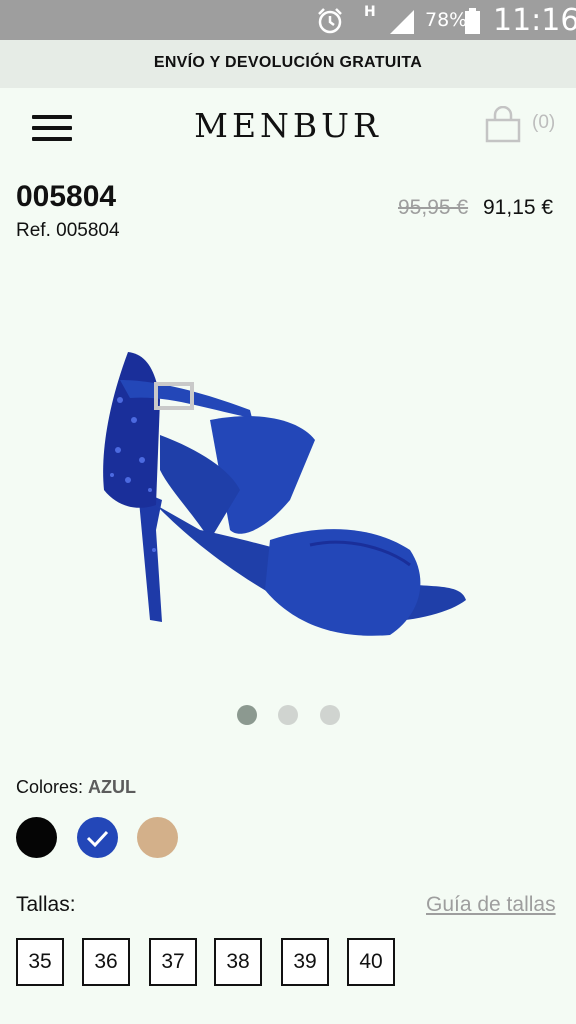  I want to click on gallery-pagination, so click(288, 715).